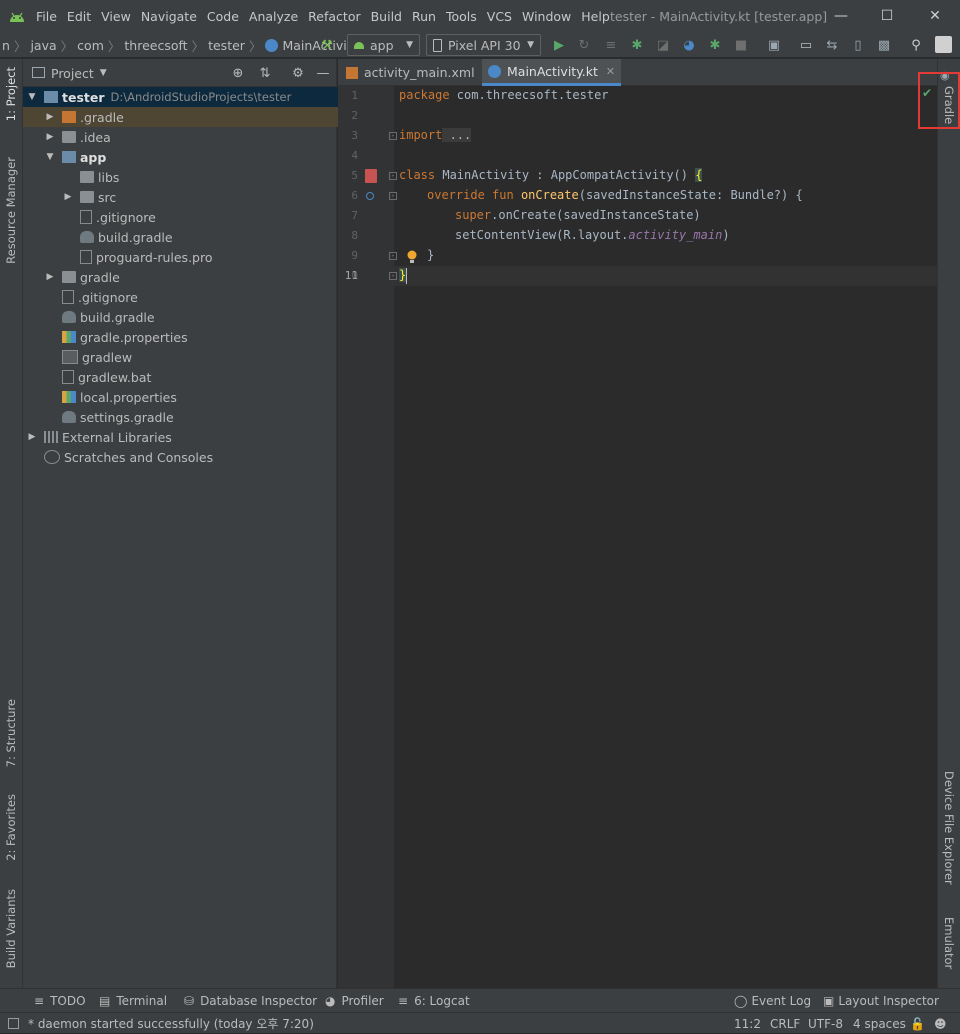 This screenshot has height=1034, width=960. Describe the element at coordinates (774, 45) in the screenshot. I see `project-structure-icon: ▣` at that location.